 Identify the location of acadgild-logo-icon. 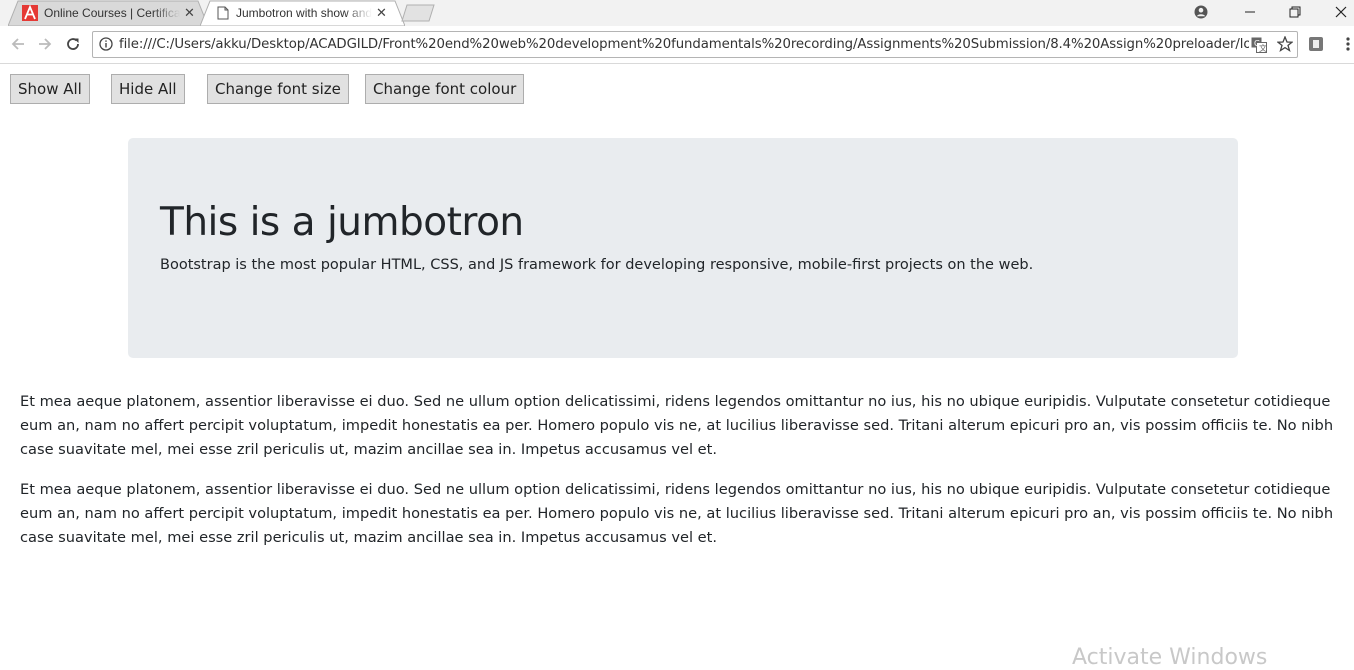
(30, 12).